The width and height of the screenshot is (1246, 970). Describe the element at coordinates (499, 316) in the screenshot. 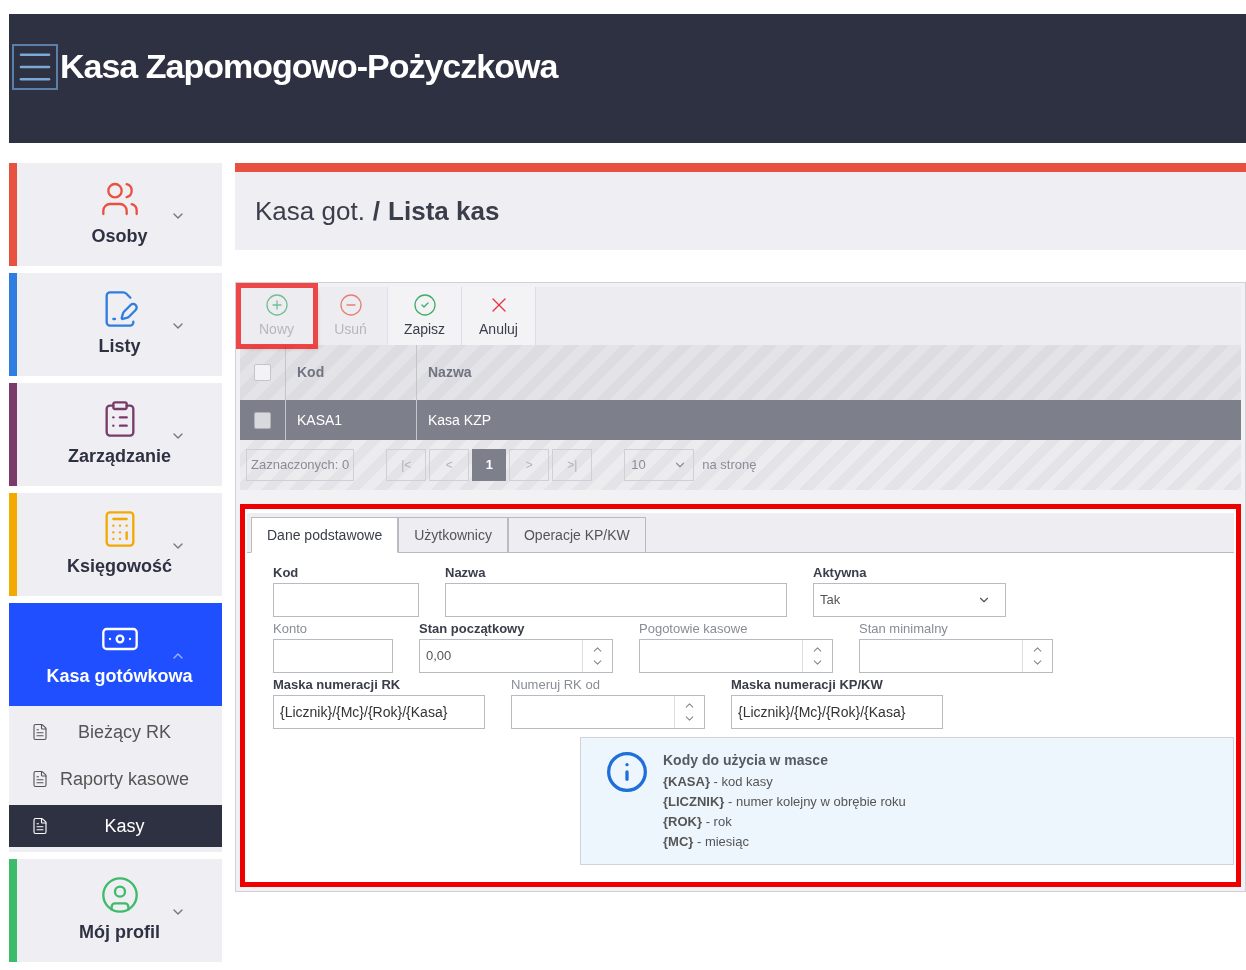

I see `toolbar-button: Anuluj` at that location.